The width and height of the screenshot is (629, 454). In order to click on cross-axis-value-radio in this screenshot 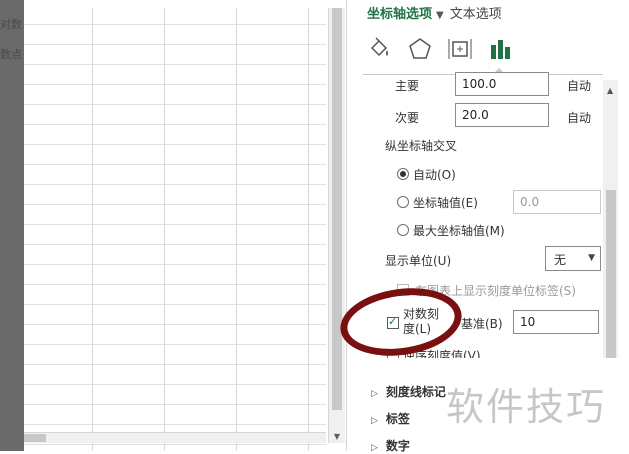, I will do `click(403, 202)`.